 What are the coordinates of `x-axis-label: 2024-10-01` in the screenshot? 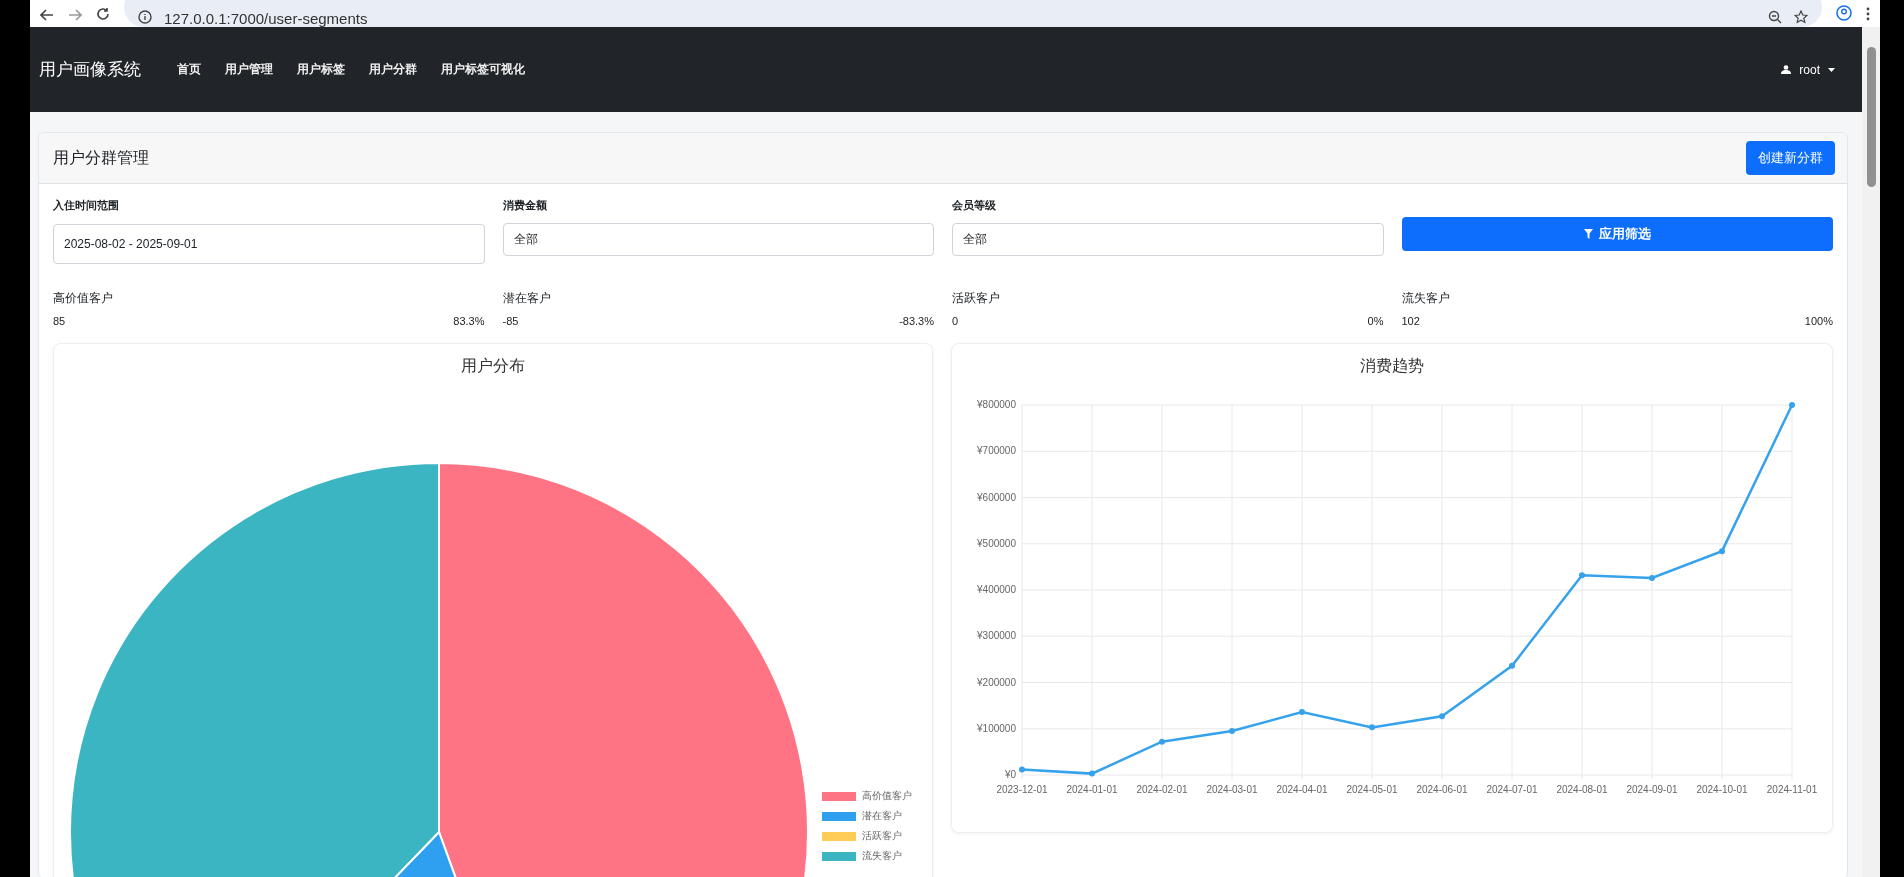 It's located at (1722, 789).